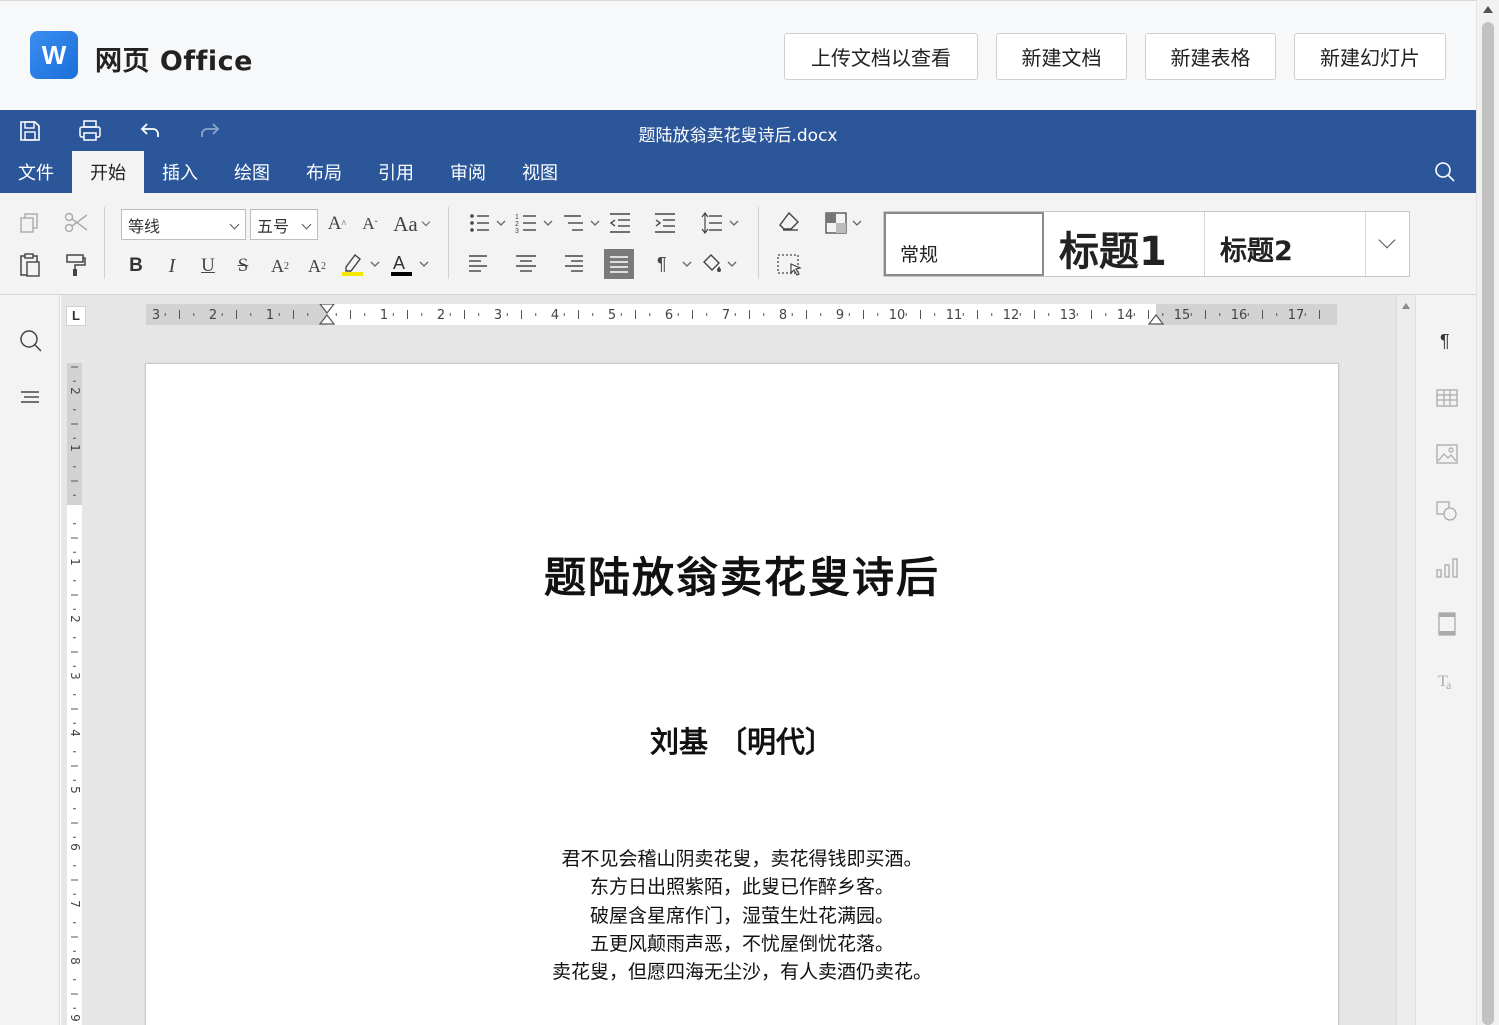 The height and width of the screenshot is (1025, 1499). What do you see at coordinates (742, 914) in the screenshot?
I see `poem-line: 破屋含星席作门，湿萤生灶花满园。` at bounding box center [742, 914].